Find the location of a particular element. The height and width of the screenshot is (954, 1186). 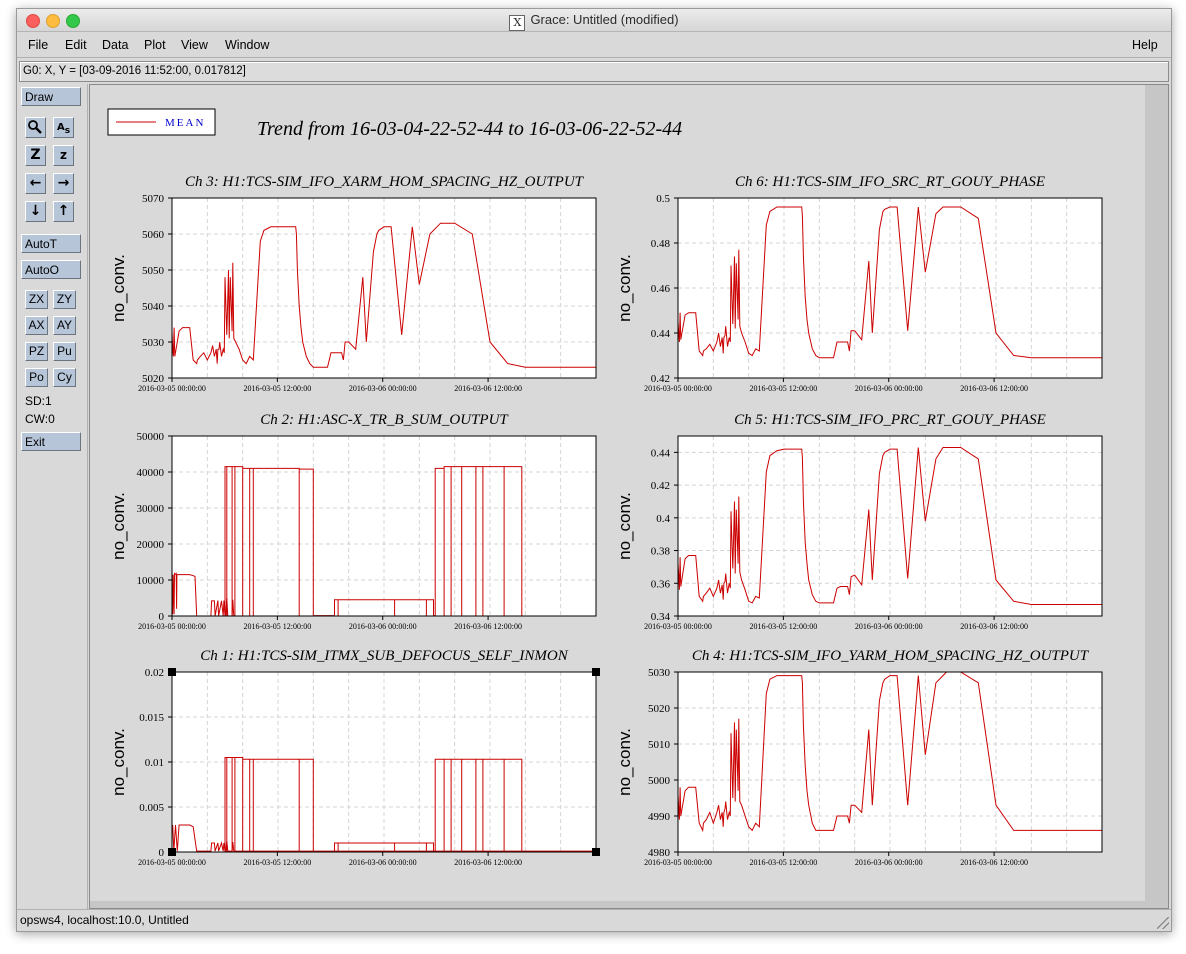

y-tick-label: 0.36 is located at coordinates (661, 584).